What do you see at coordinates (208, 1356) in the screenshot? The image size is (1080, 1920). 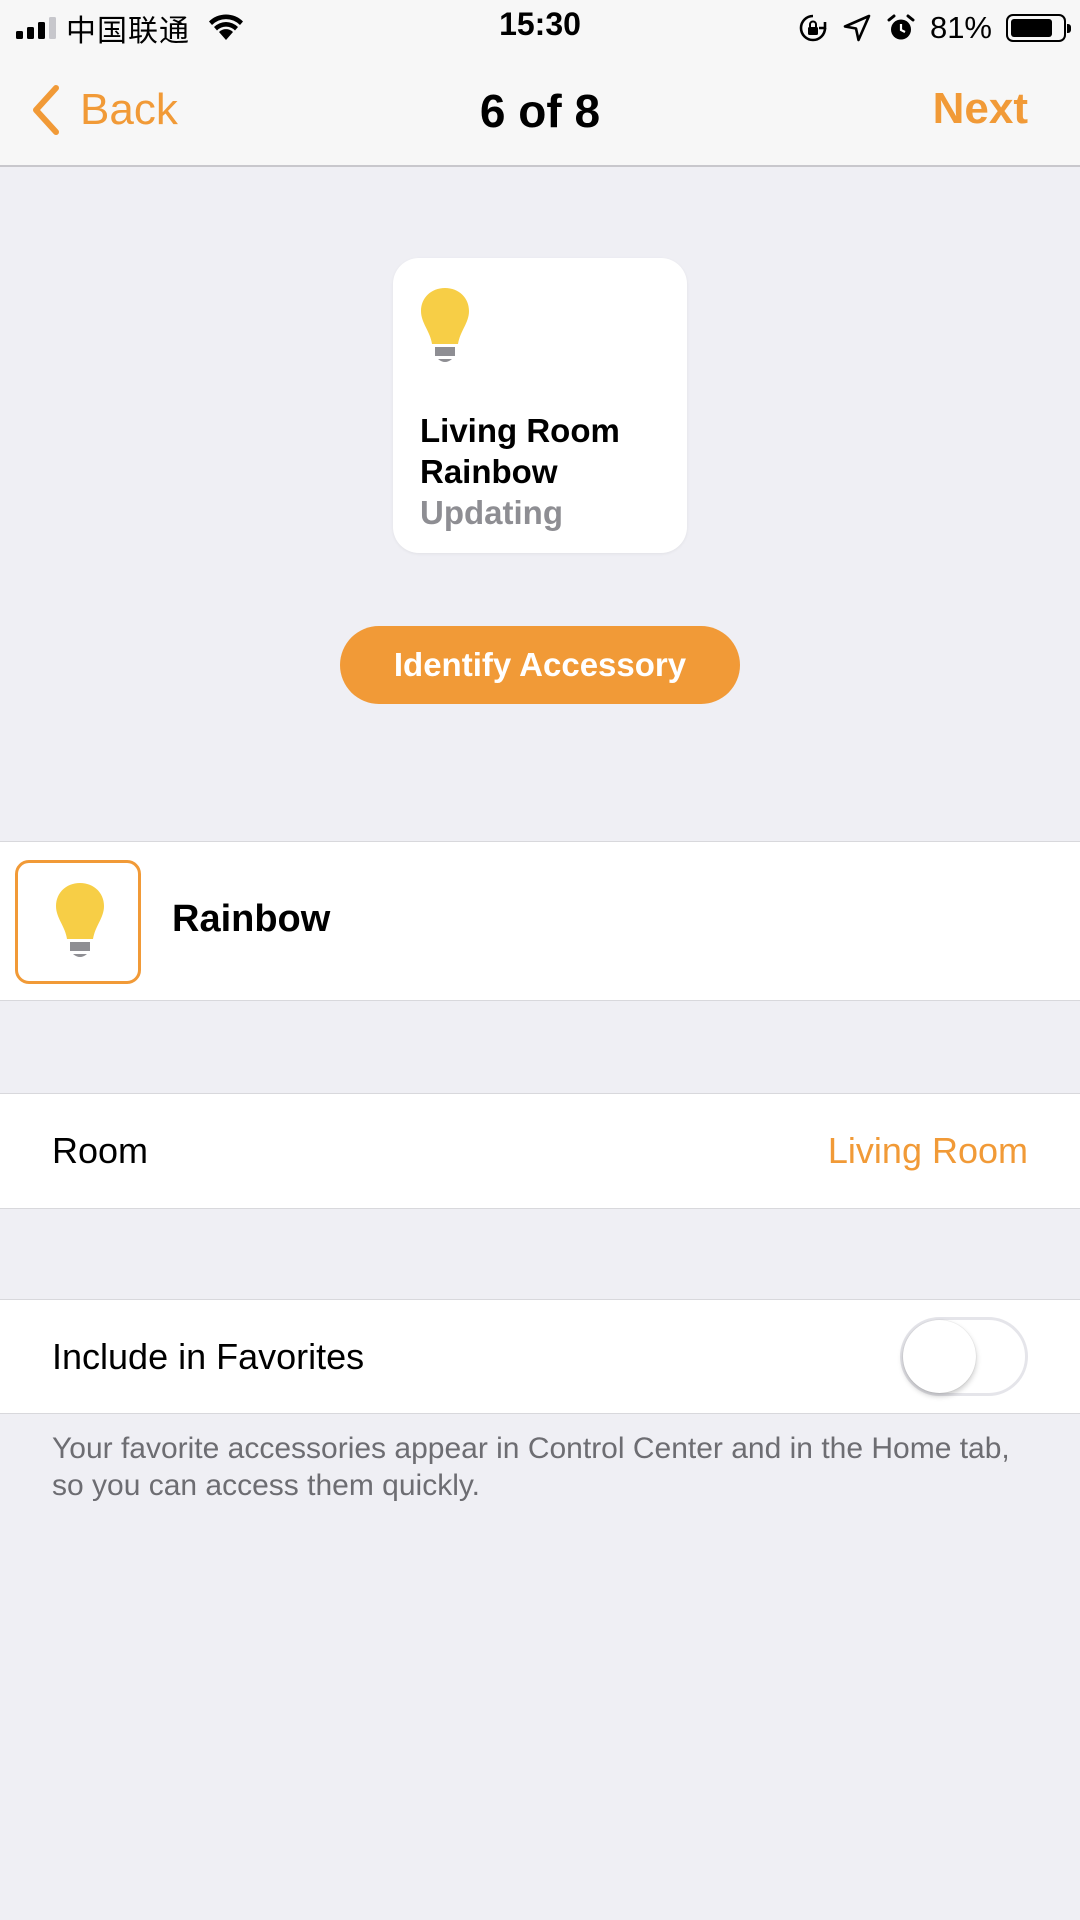 I see `favorites-label: Include in Favorites` at bounding box center [208, 1356].